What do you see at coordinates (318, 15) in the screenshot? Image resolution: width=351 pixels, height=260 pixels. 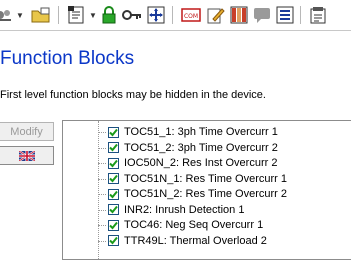 I see `properties-icon` at bounding box center [318, 15].